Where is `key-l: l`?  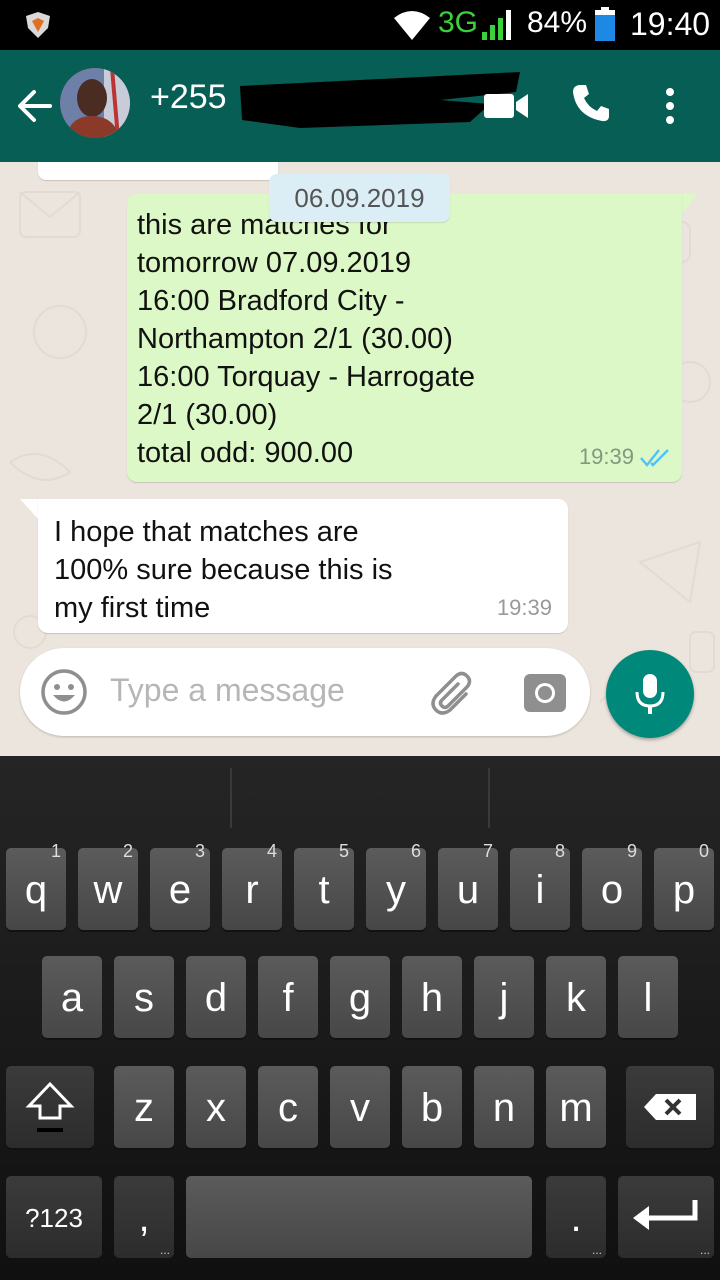
key-l: l is located at coordinates (648, 997).